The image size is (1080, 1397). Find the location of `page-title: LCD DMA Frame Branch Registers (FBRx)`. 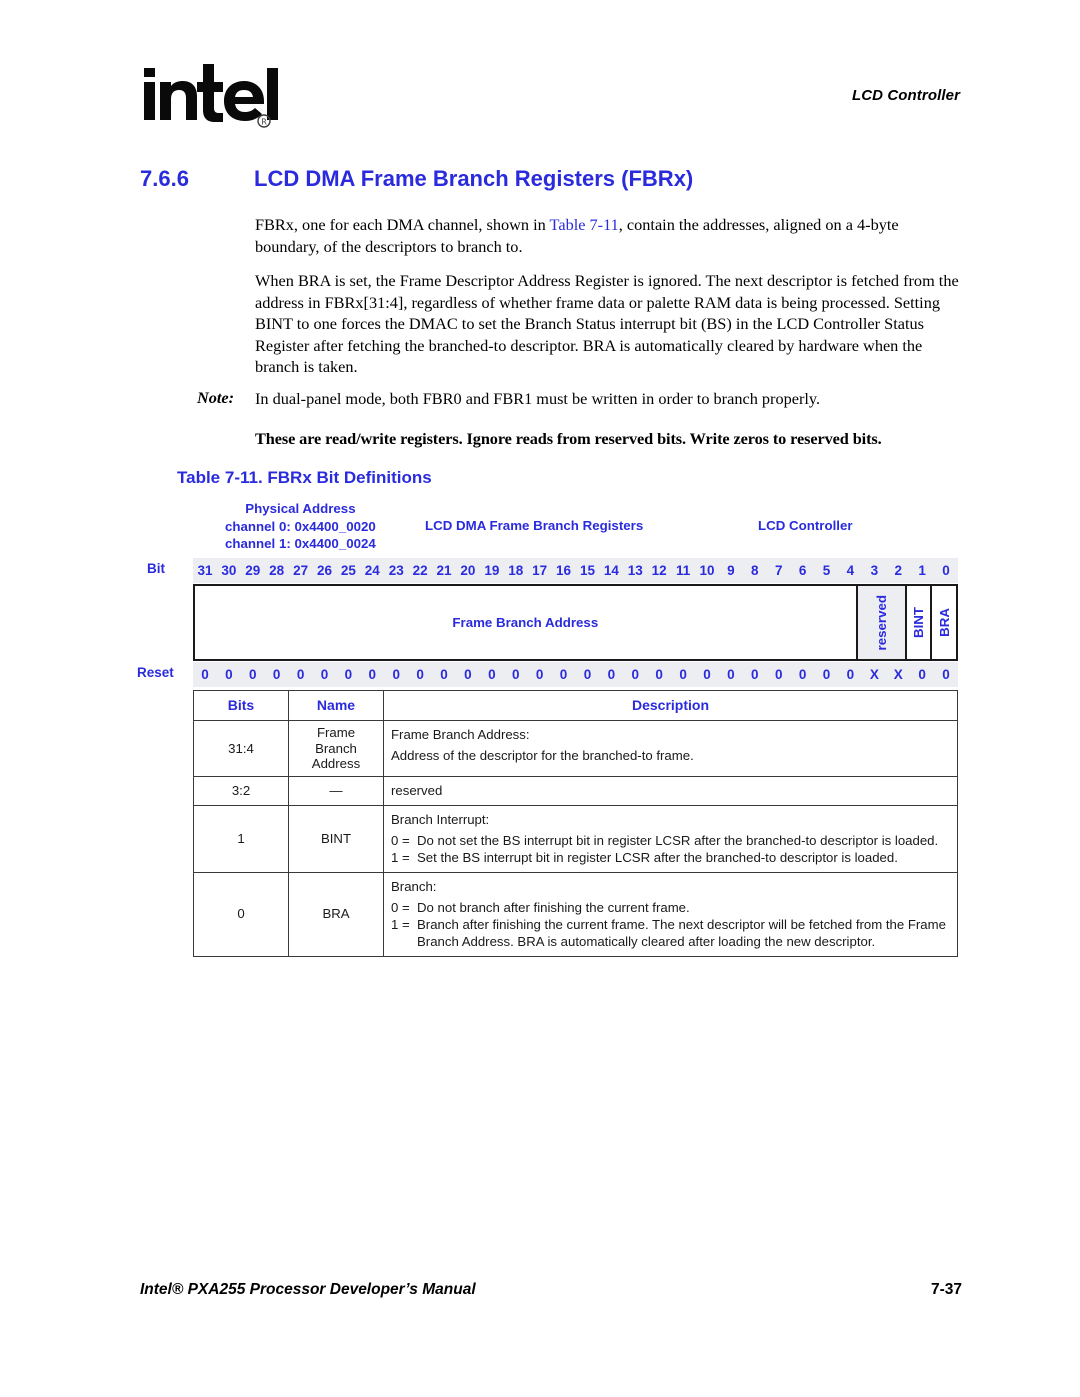

page-title: LCD DMA Frame Branch Registers (FBRx) is located at coordinates (474, 178).